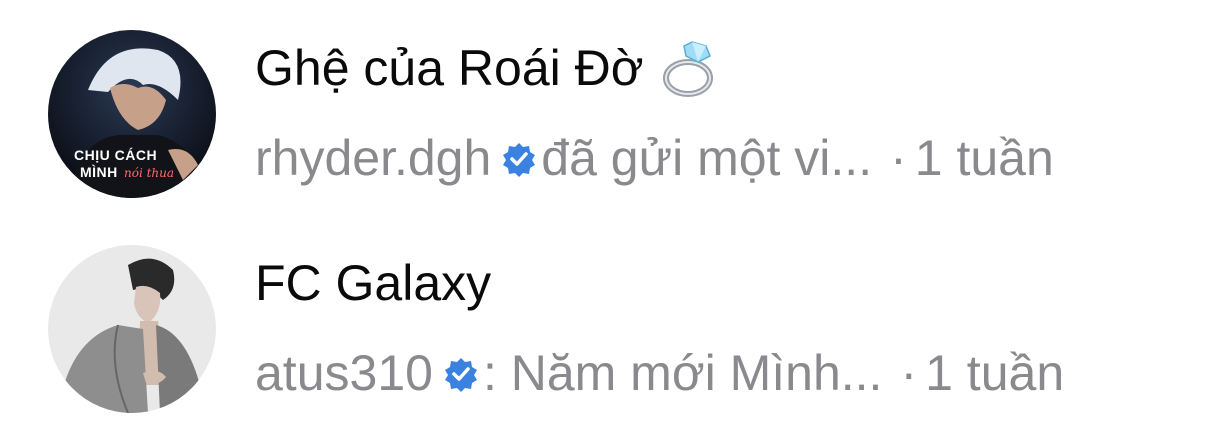 The width and height of the screenshot is (1231, 435). What do you see at coordinates (344, 373) in the screenshot?
I see `sender-name: atus310` at bounding box center [344, 373].